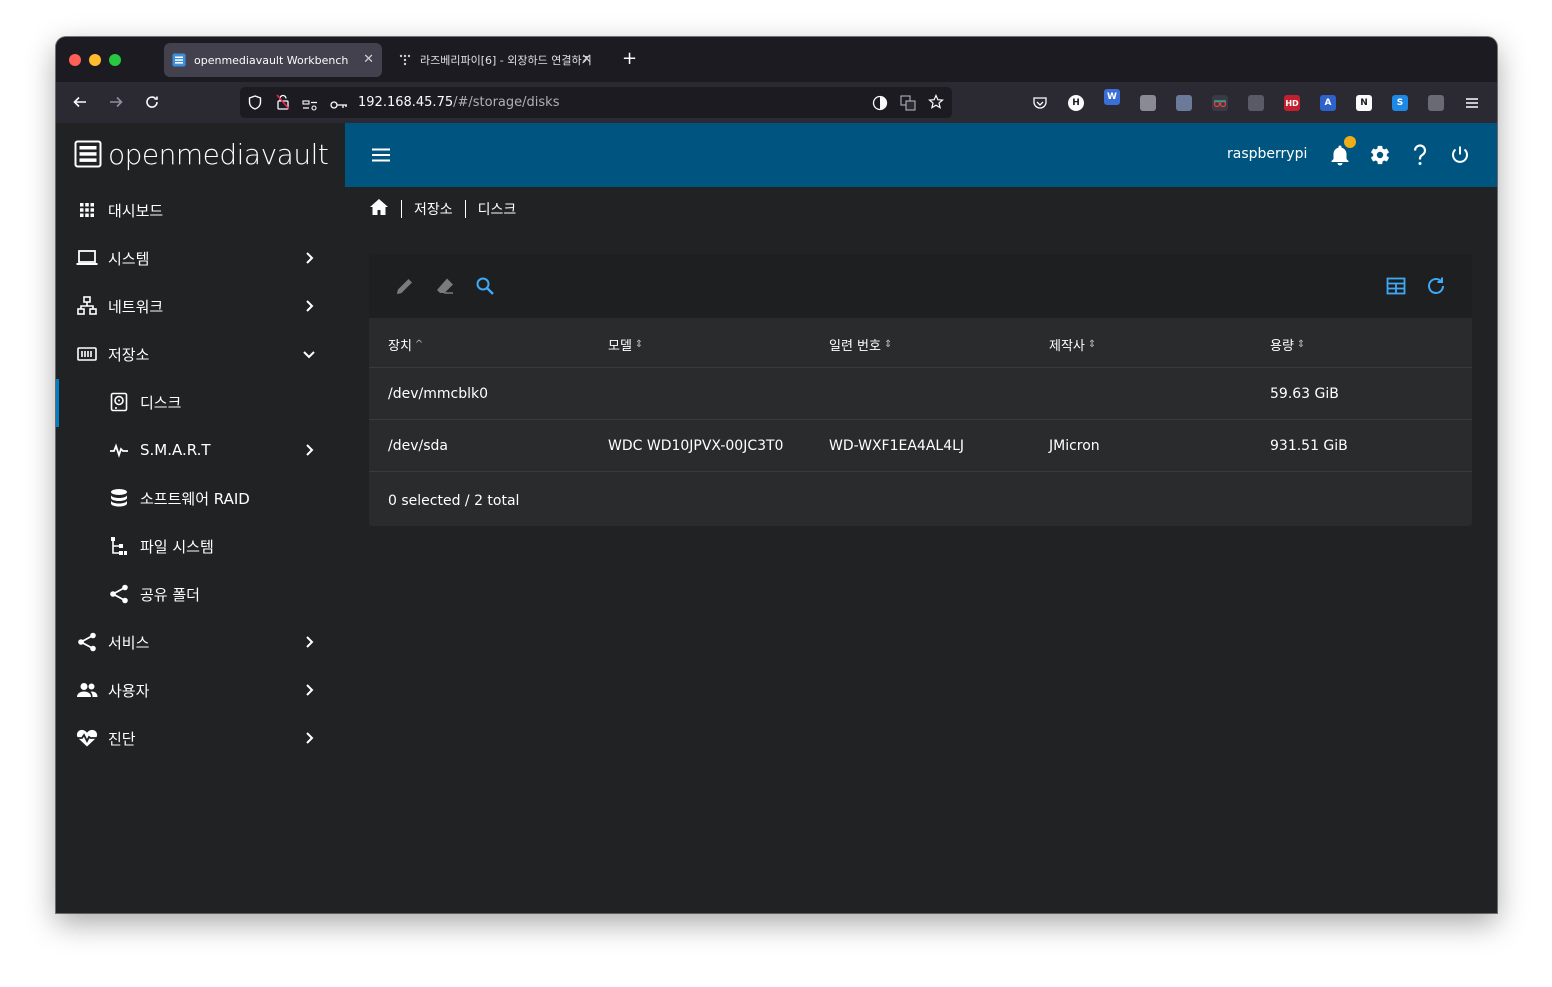 The width and height of the screenshot is (1552, 987). I want to click on reload-icon, so click(152, 102).